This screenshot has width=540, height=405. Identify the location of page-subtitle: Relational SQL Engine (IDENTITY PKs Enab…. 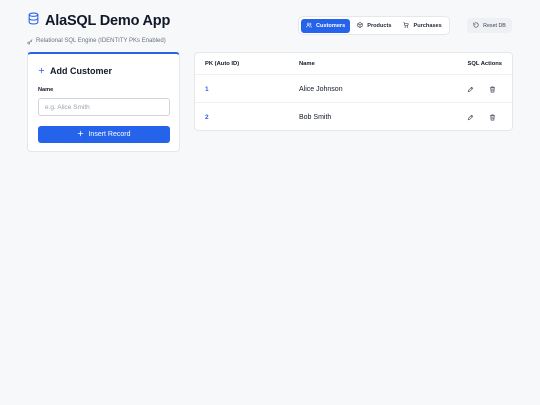
(101, 41).